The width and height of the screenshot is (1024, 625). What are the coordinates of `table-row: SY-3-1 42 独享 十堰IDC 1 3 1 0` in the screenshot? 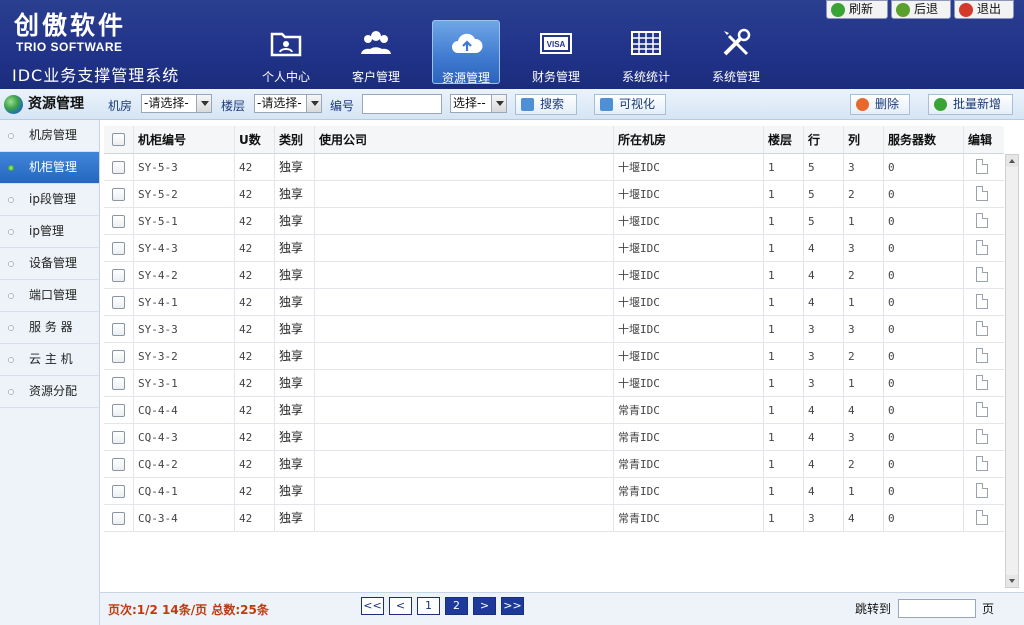 It's located at (554, 383).